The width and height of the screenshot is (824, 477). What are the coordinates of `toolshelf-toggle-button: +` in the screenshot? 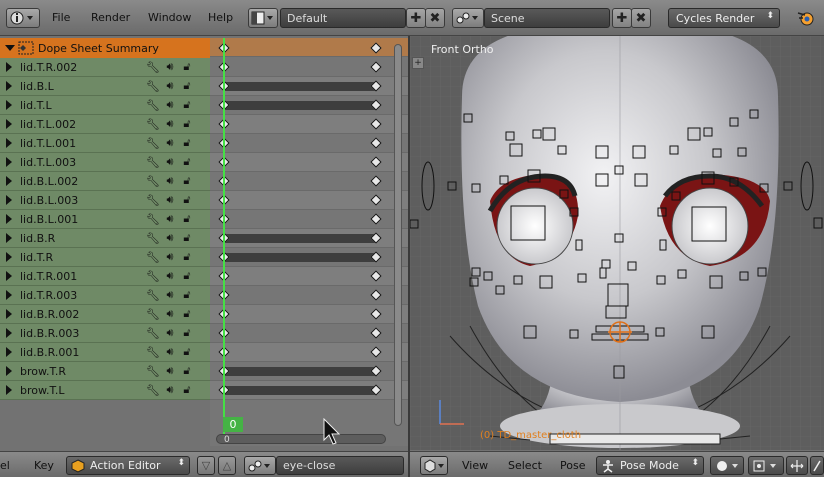 It's located at (418, 63).